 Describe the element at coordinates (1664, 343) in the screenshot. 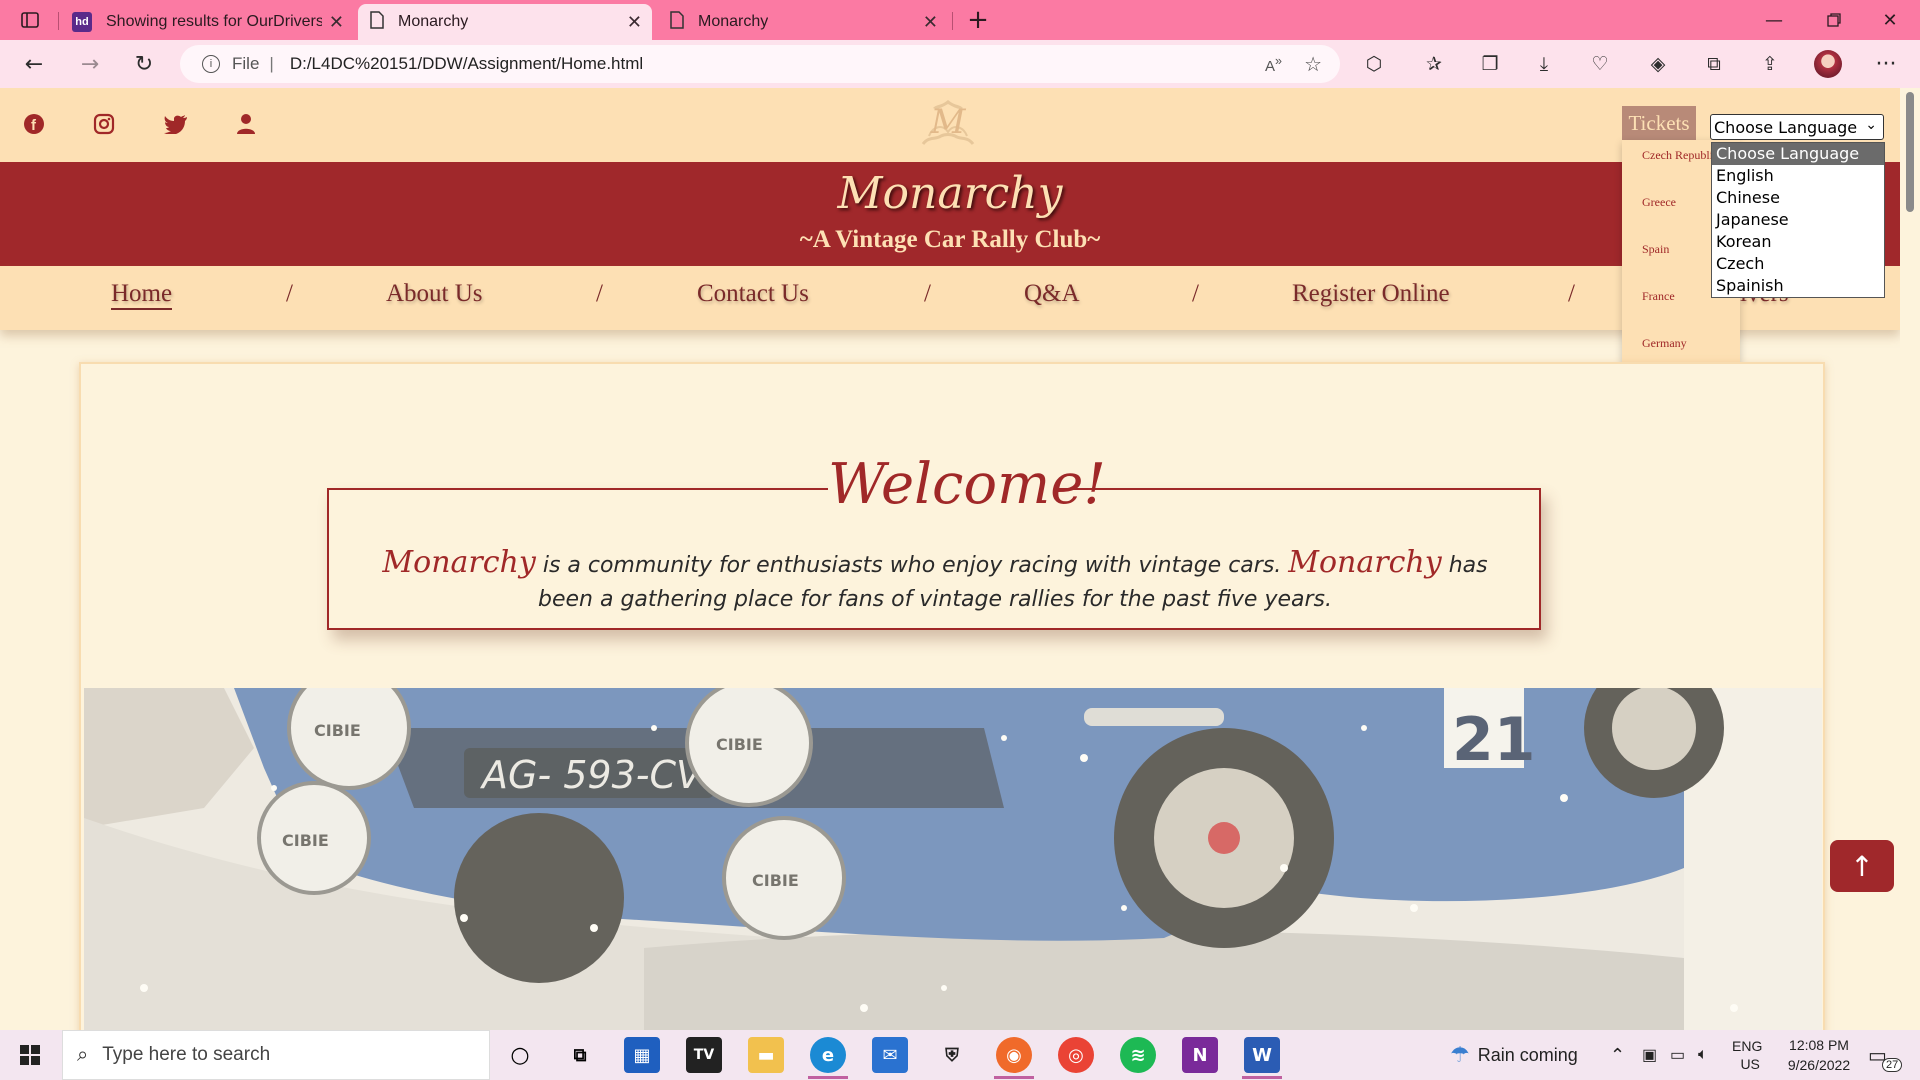

I see `tickets-item-germany: Germany` at that location.